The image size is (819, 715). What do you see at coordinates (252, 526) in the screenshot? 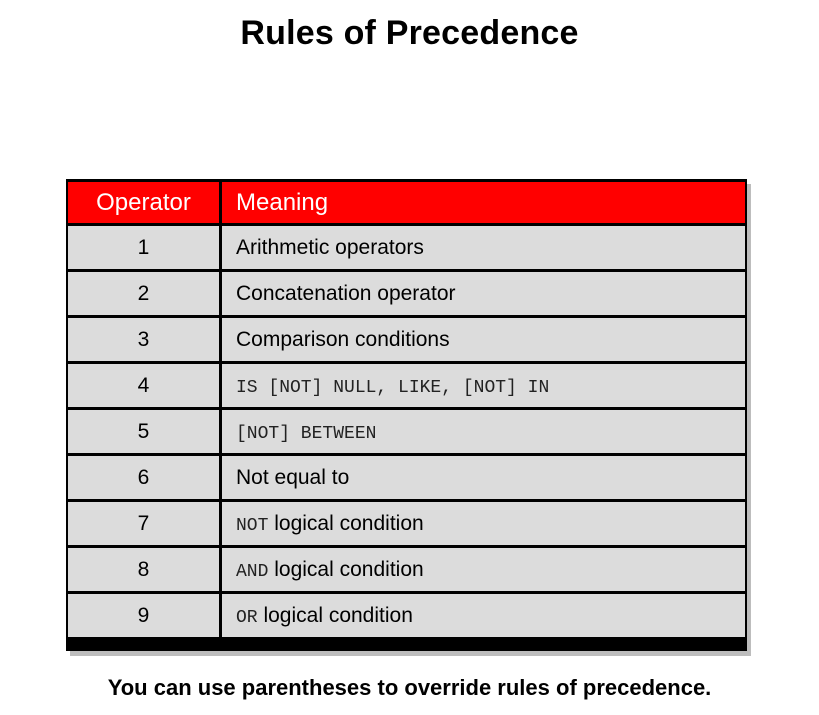
I see `meaning-code: NOT` at bounding box center [252, 526].